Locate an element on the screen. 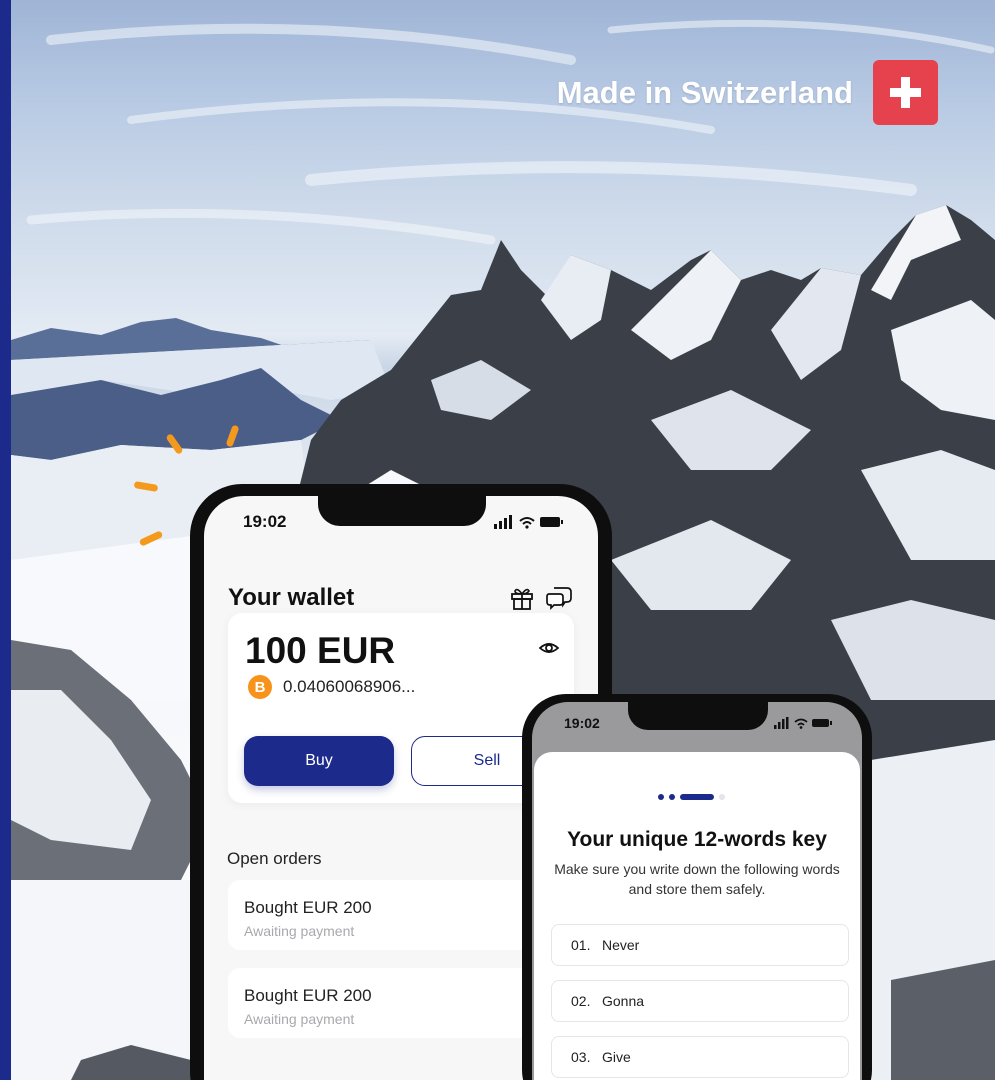 This screenshot has width=995, height=1080. seed-word-item: 01. Never is located at coordinates (700, 945).